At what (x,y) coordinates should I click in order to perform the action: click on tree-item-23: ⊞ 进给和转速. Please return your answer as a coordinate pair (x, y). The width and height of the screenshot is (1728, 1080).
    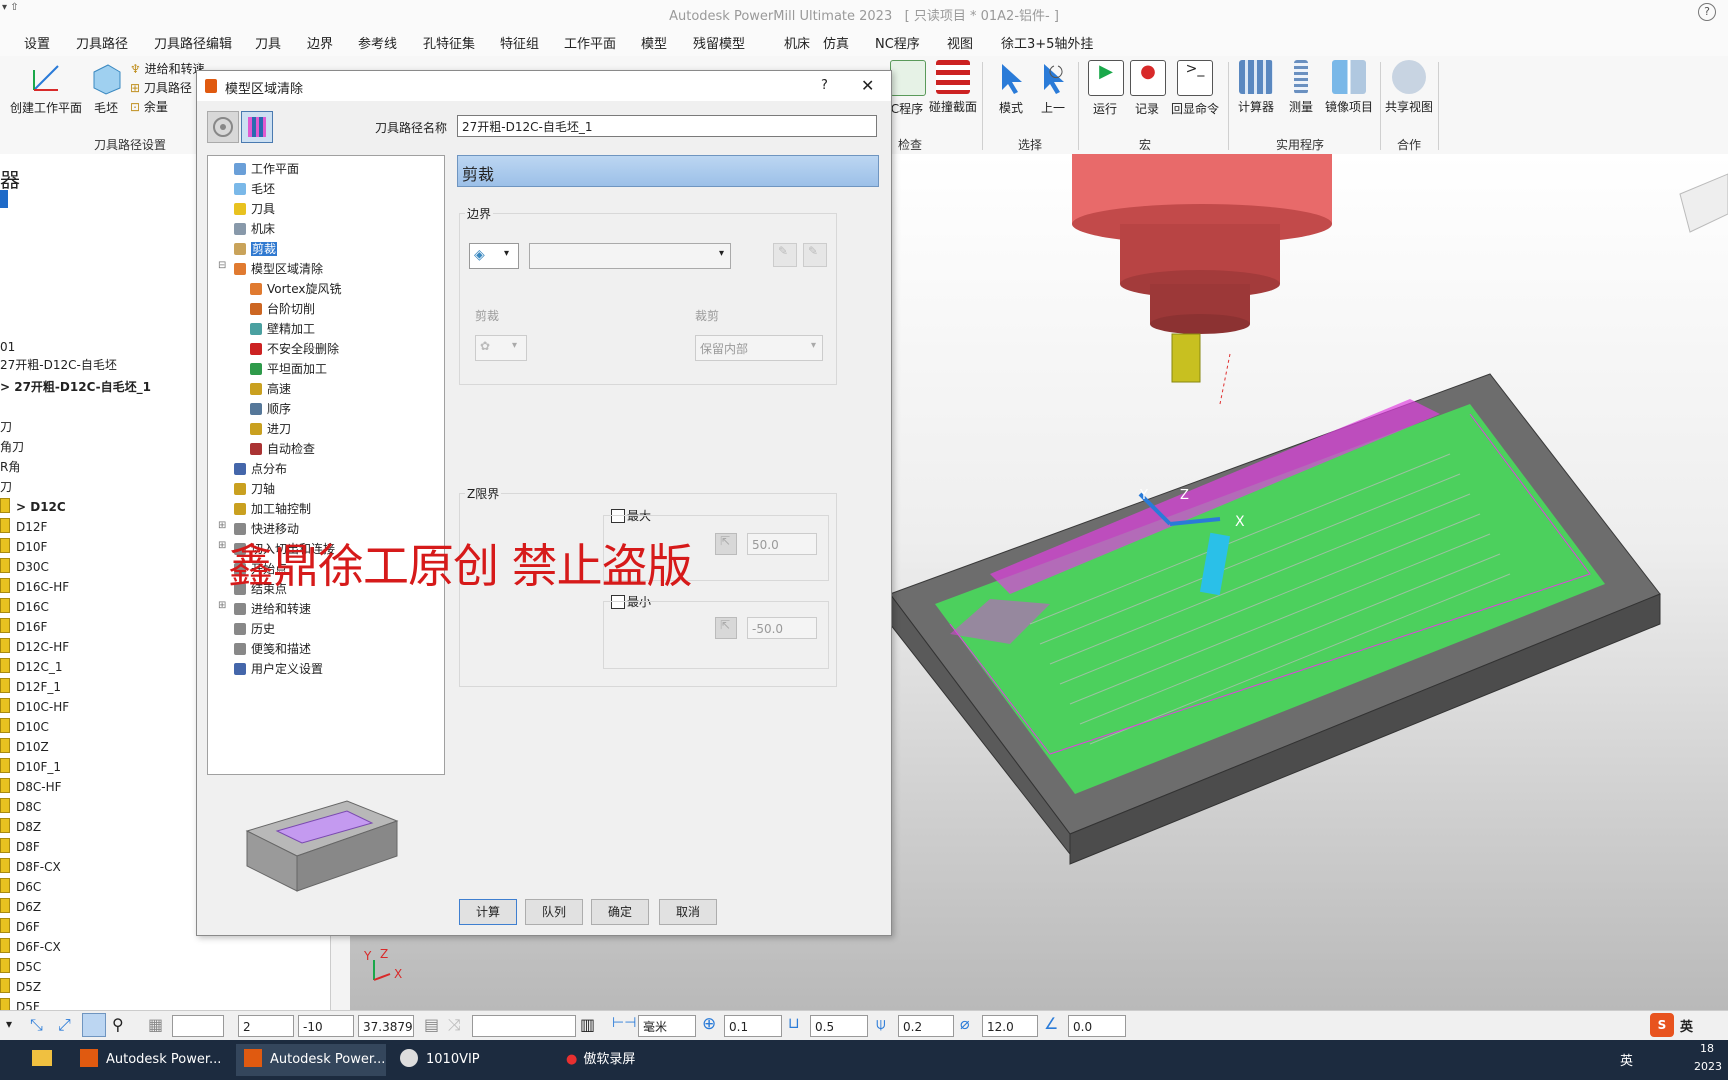
    Looking at the image, I should click on (264, 609).